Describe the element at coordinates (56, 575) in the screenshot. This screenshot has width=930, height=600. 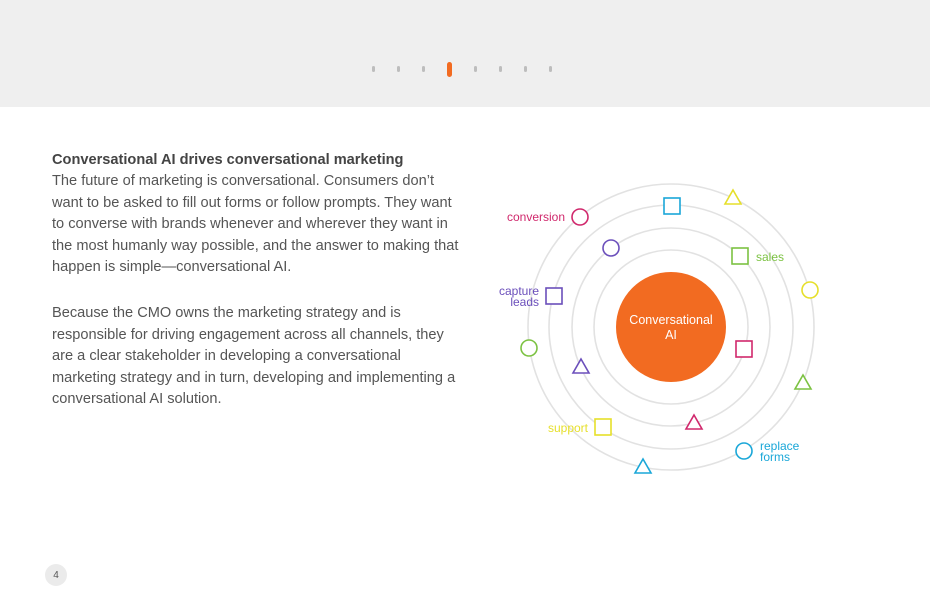
I see `page-number: 4` at that location.